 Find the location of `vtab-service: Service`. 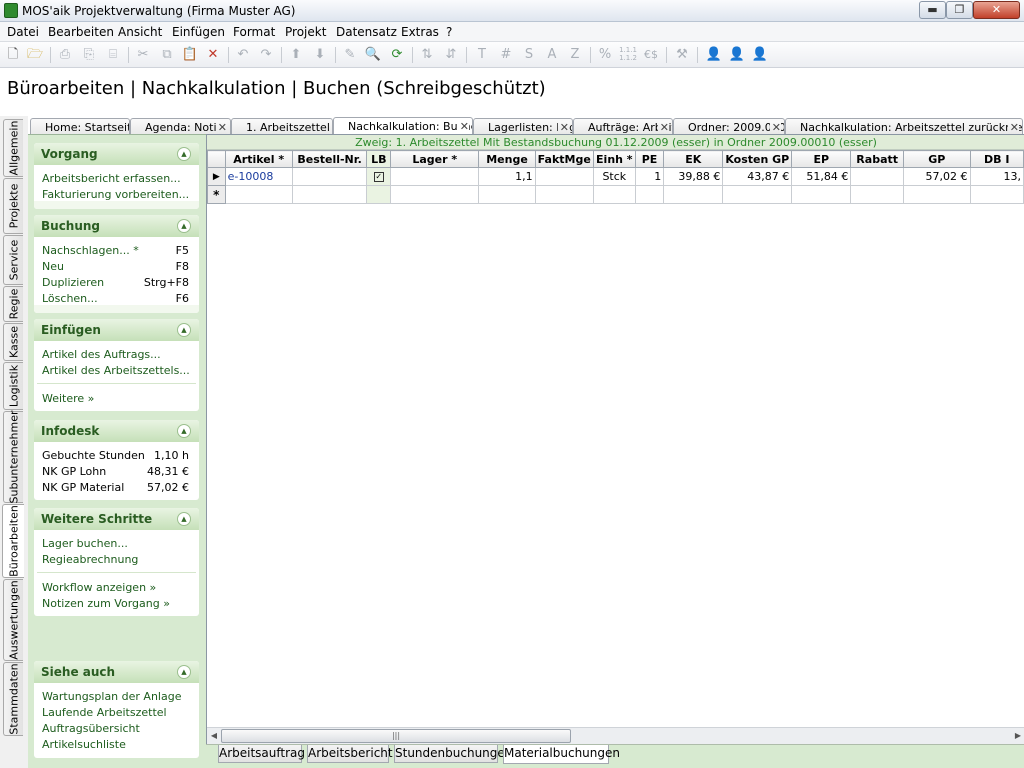

vtab-service: Service is located at coordinates (13, 260).